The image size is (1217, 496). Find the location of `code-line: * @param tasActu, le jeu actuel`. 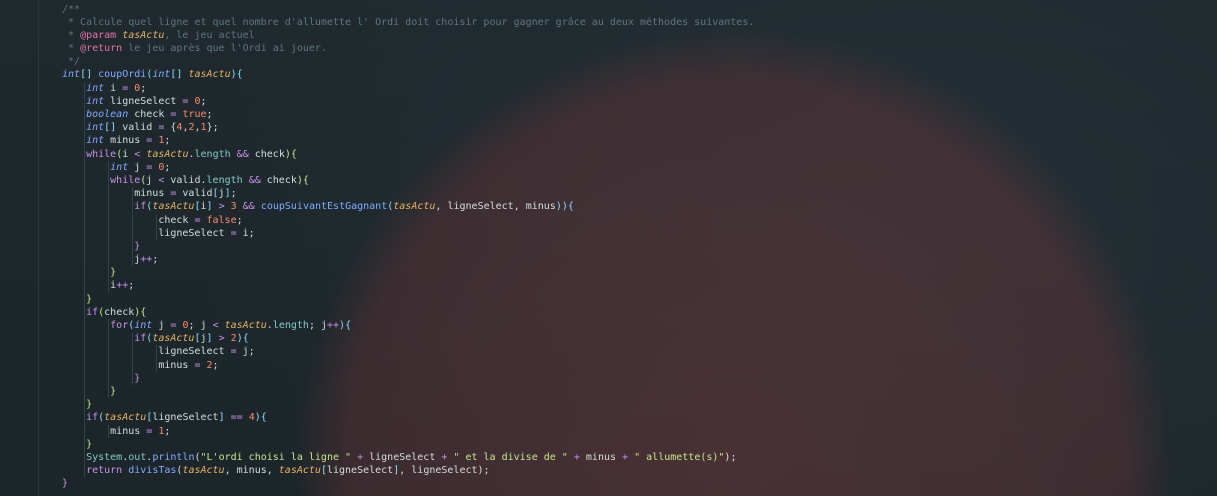

code-line: * @param tasActu, le jeu actuel is located at coordinates (408, 35).